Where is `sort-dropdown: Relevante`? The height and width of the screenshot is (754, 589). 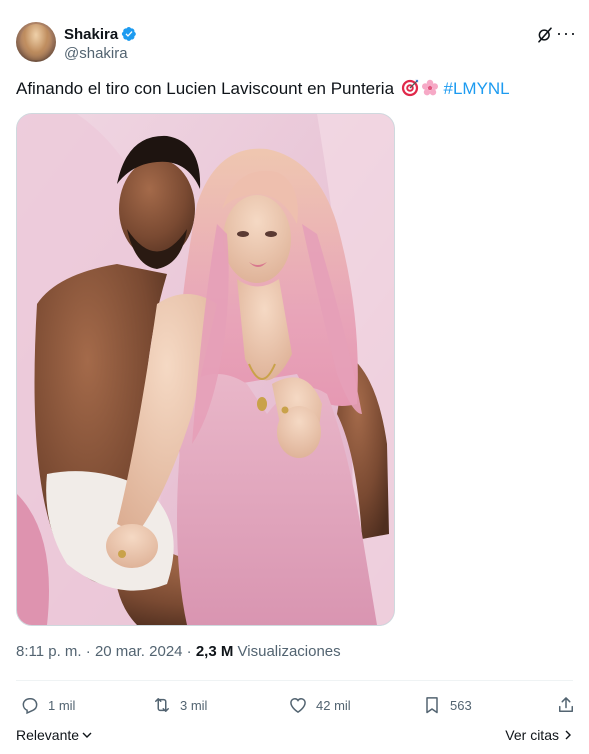
sort-dropdown: Relevante is located at coordinates (54, 735).